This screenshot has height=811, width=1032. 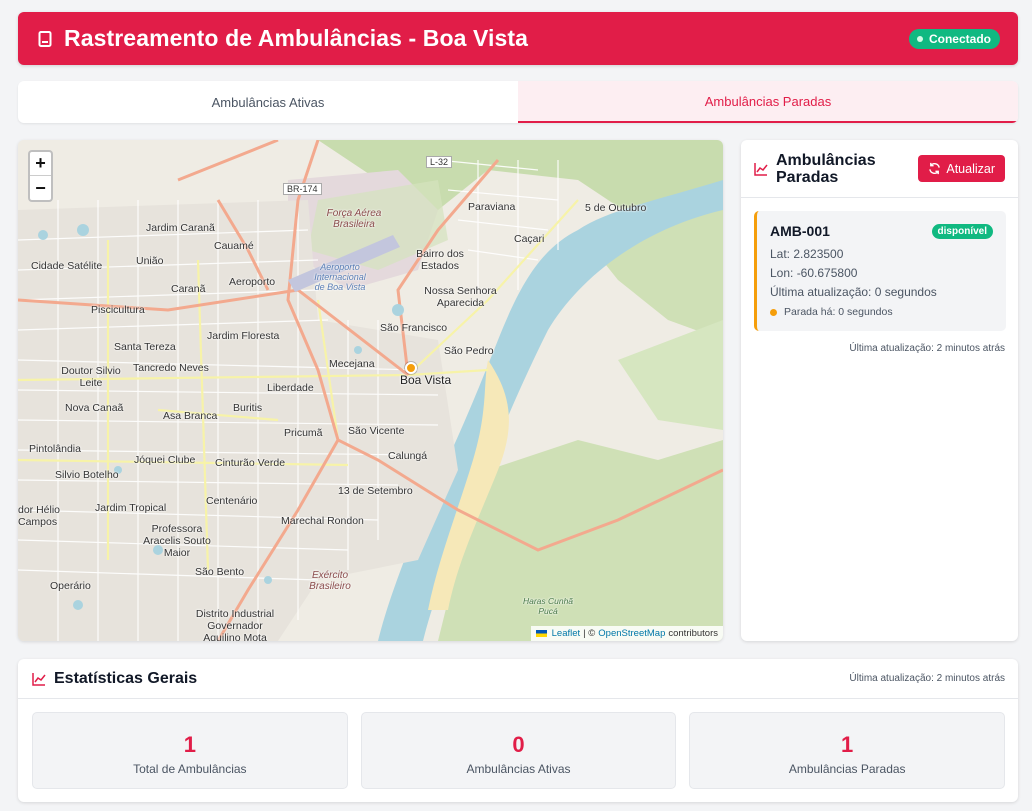 I want to click on map-label-uniao: União, so click(x=150, y=261).